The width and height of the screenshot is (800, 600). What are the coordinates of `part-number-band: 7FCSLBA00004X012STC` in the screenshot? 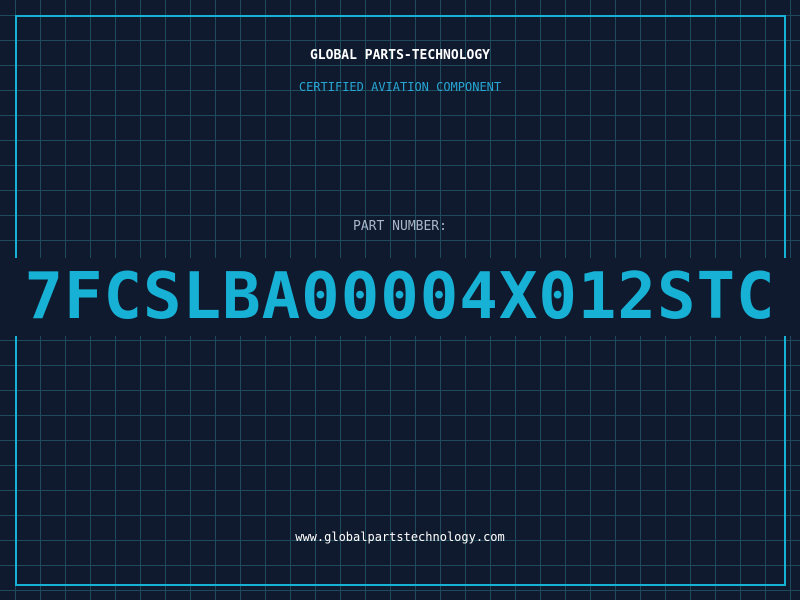 It's located at (400, 297).